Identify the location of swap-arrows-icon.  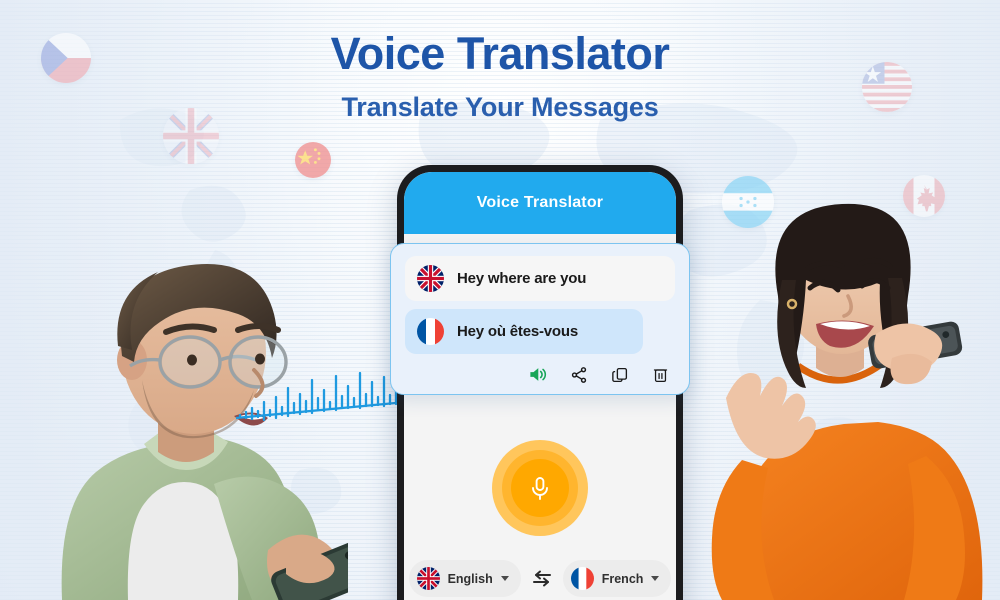
(542, 579).